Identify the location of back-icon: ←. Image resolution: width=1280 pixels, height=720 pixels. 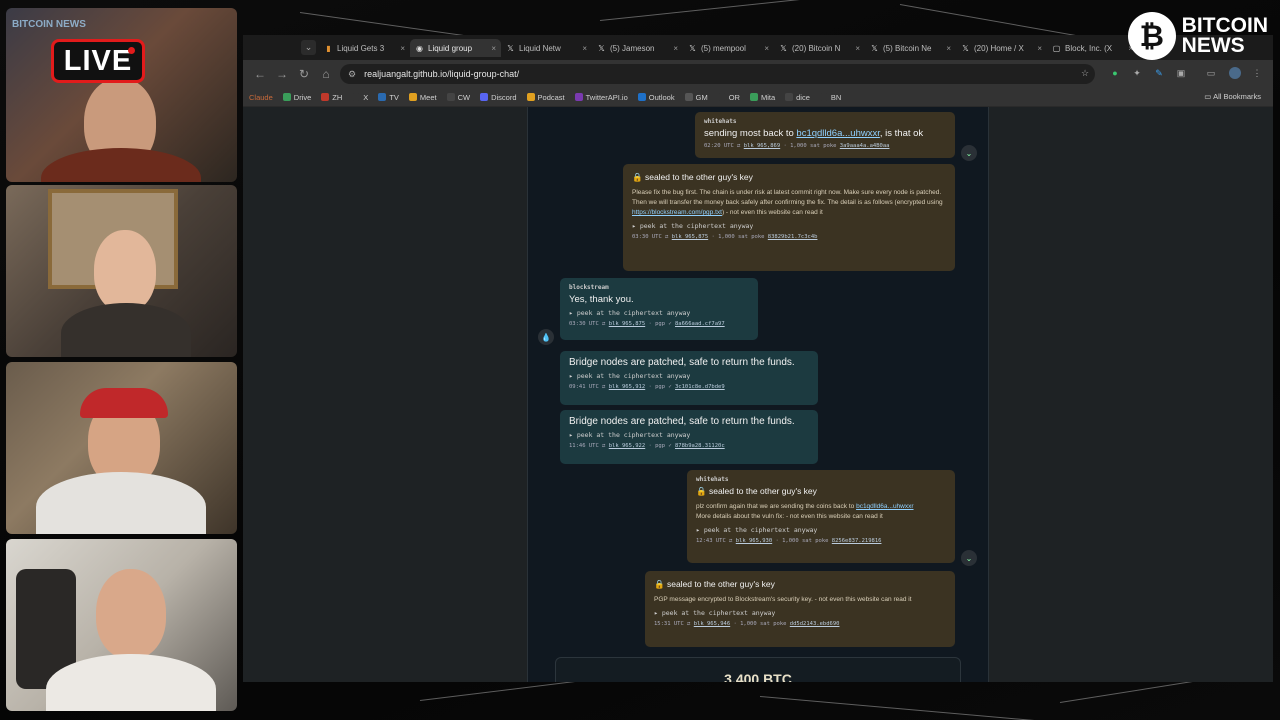
(260, 74).